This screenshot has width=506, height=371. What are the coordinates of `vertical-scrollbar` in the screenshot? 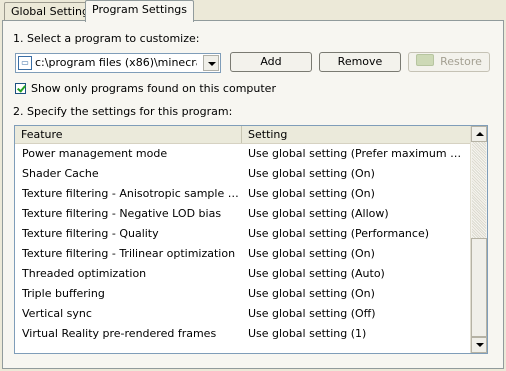 It's located at (478, 239).